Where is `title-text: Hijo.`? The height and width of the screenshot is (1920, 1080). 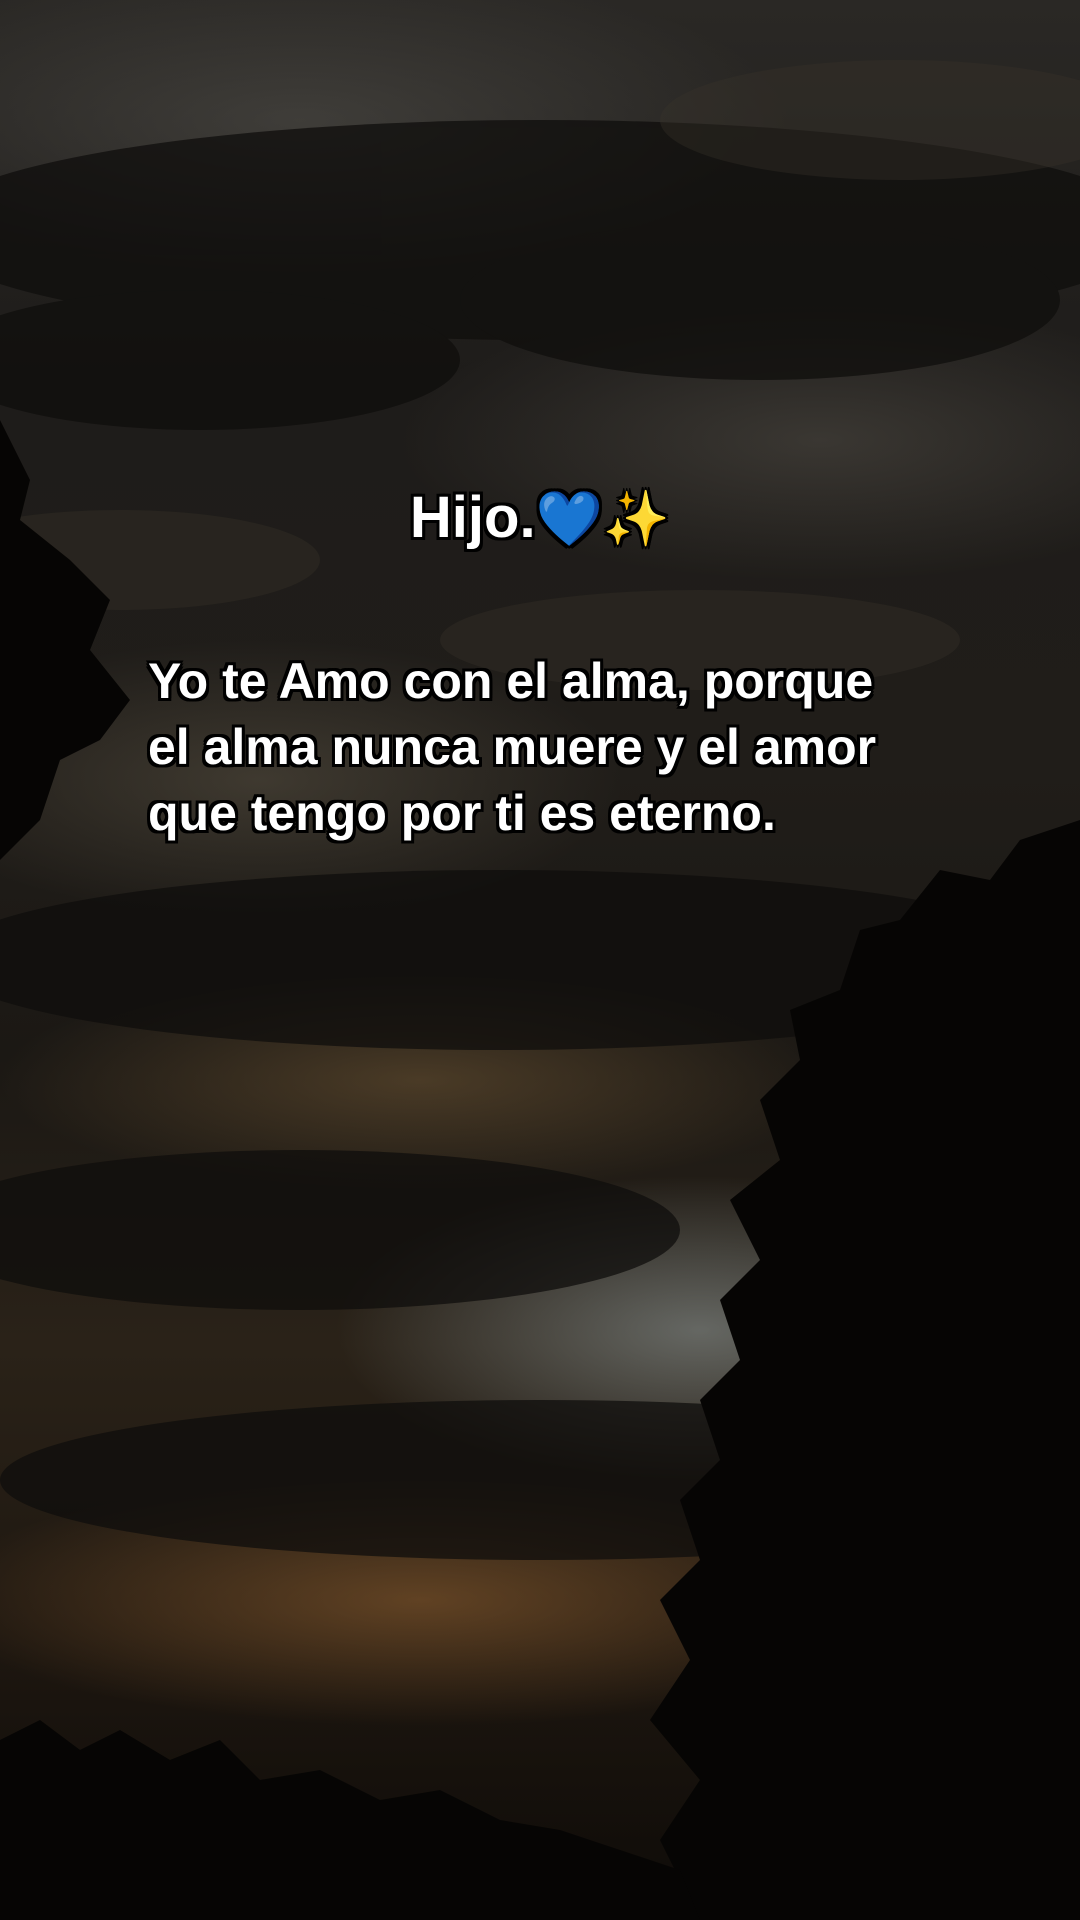
title-text: Hijo. is located at coordinates (472, 517).